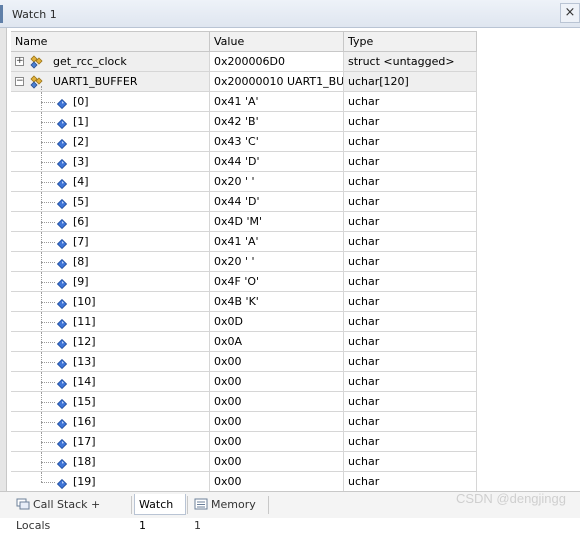 This screenshot has width=580, height=536. I want to click on name-cell: [16], so click(110, 421).